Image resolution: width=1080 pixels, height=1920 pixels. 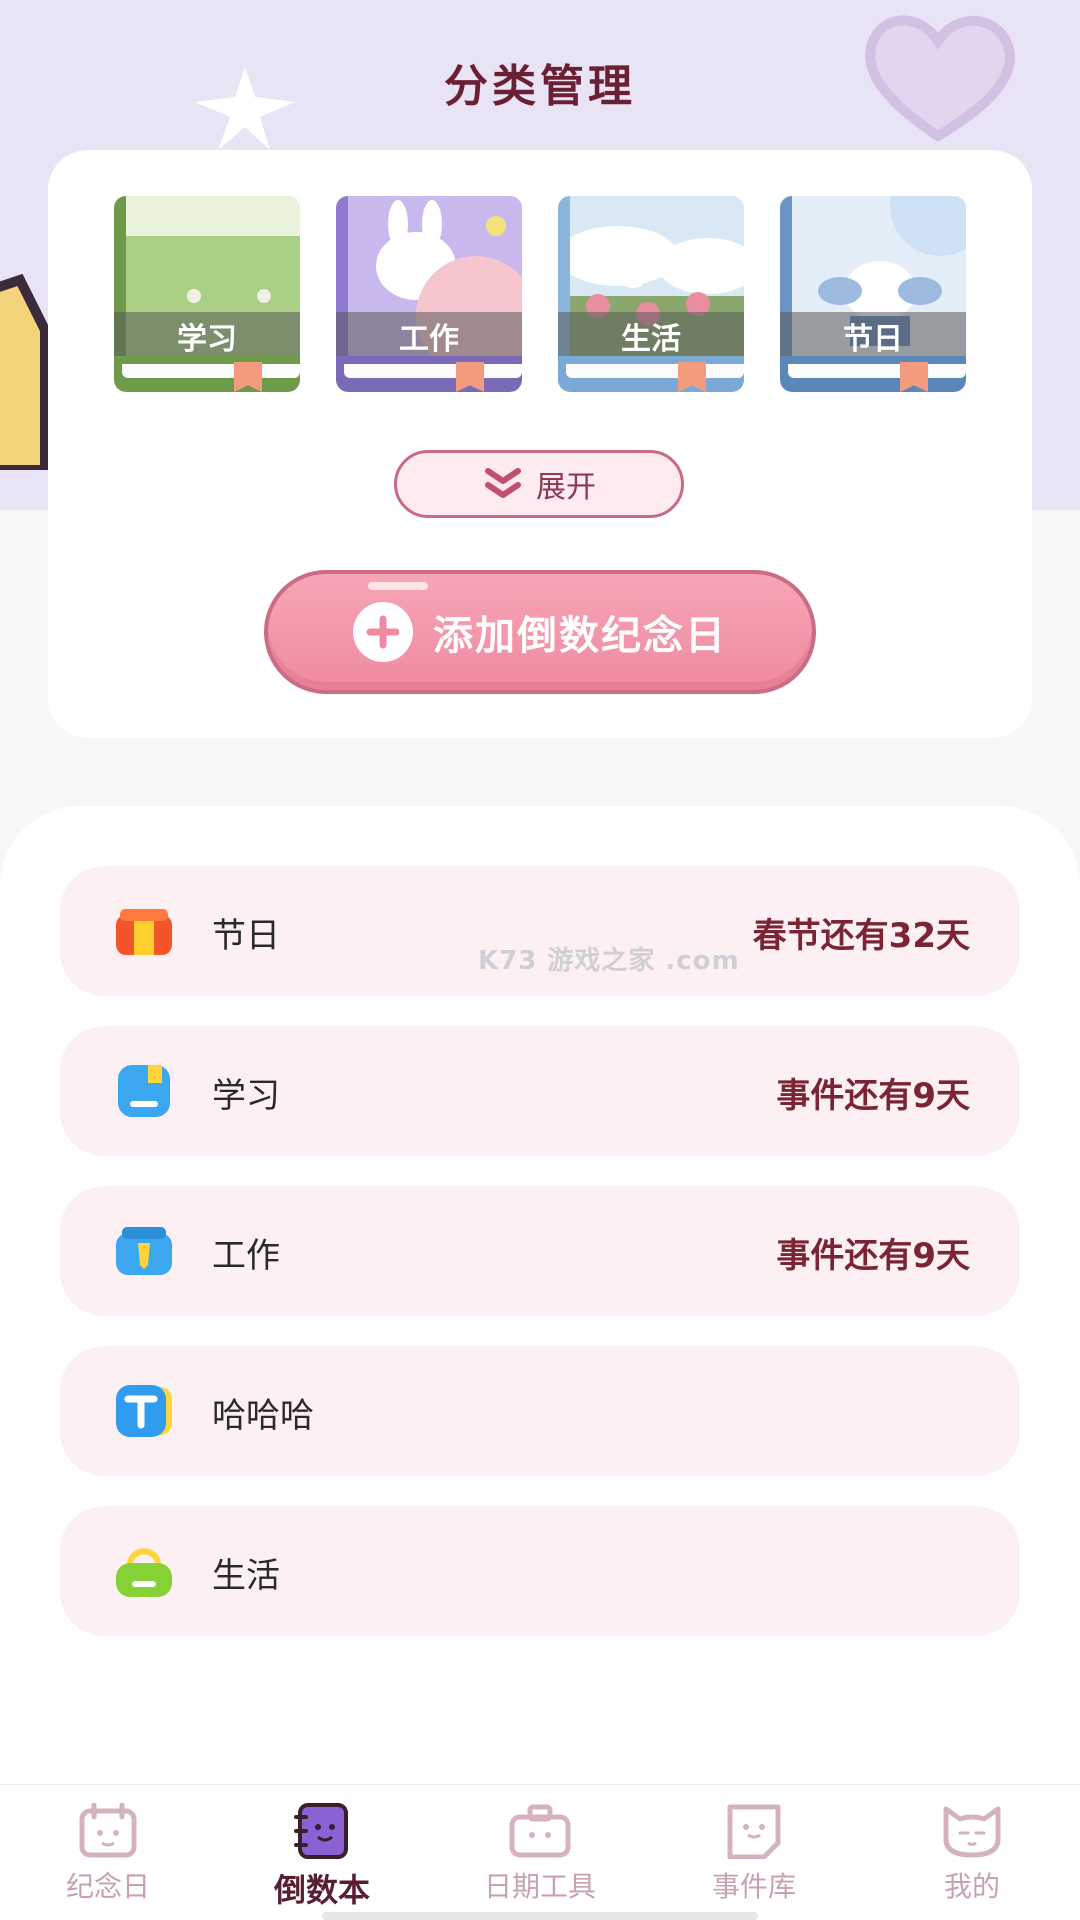 I want to click on nav-countdown: 倒数本, so click(x=322, y=1858).